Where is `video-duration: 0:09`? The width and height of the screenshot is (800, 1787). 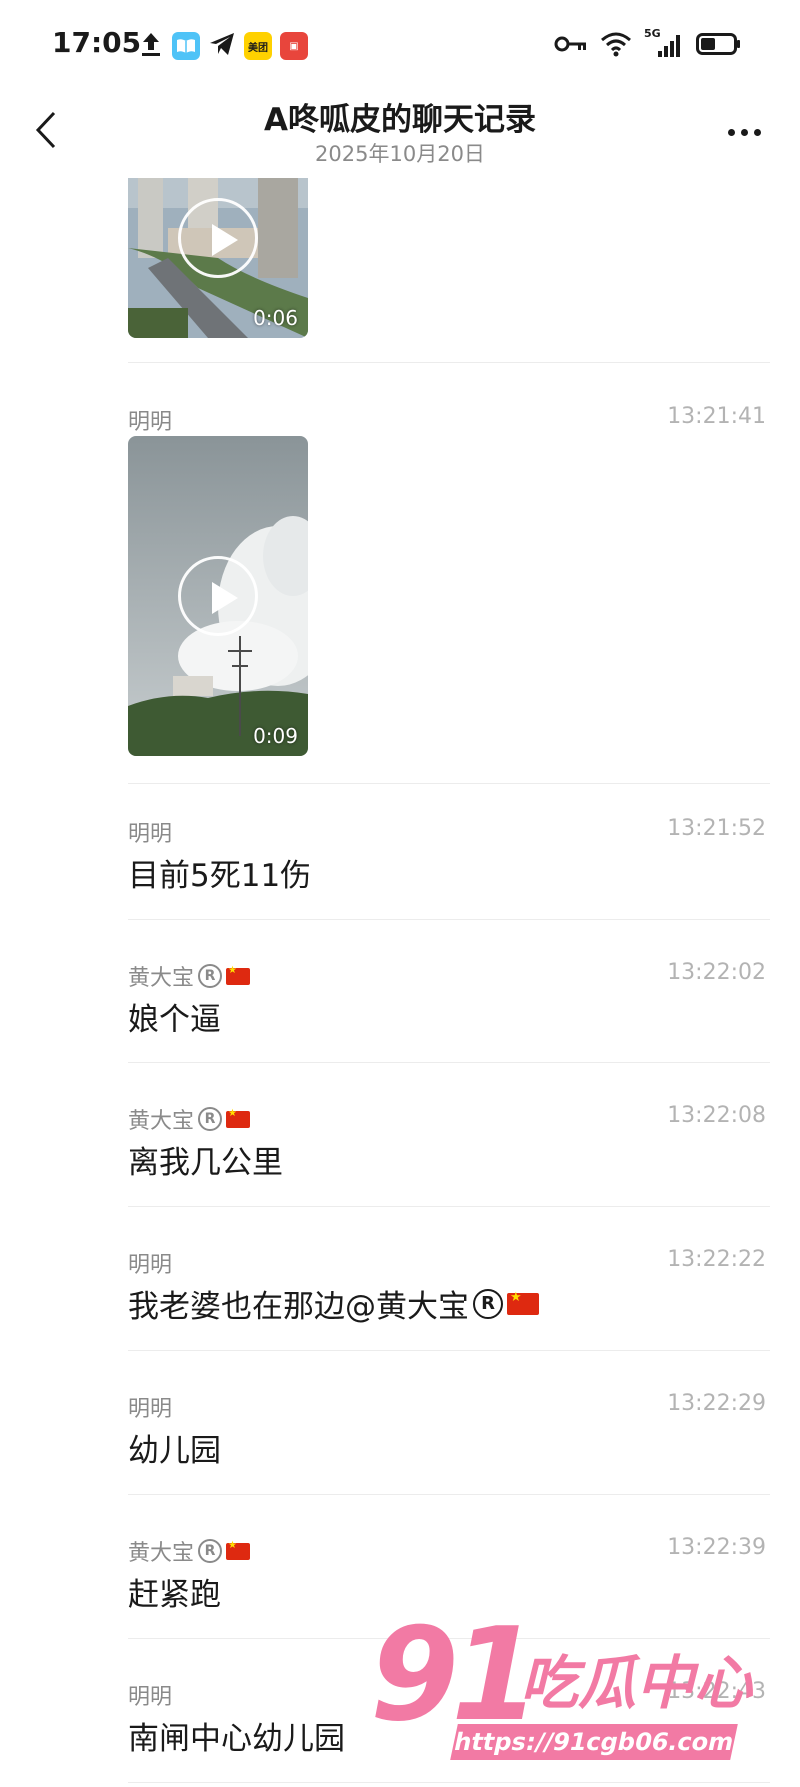
video-duration: 0:09 is located at coordinates (275, 736).